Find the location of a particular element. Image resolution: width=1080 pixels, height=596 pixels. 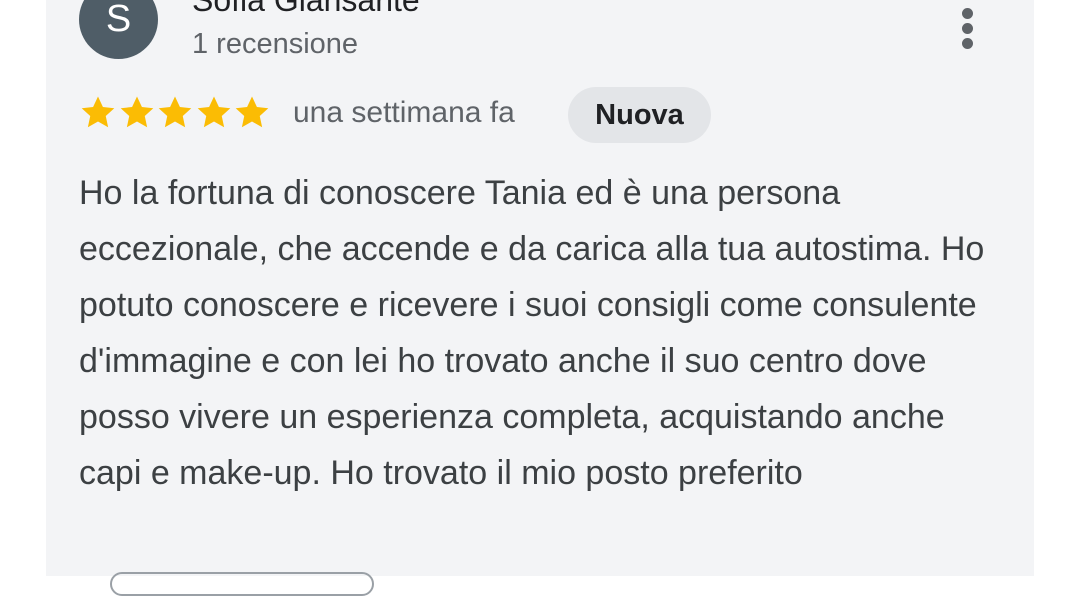

avatar-letter: S is located at coordinates (118, 20).